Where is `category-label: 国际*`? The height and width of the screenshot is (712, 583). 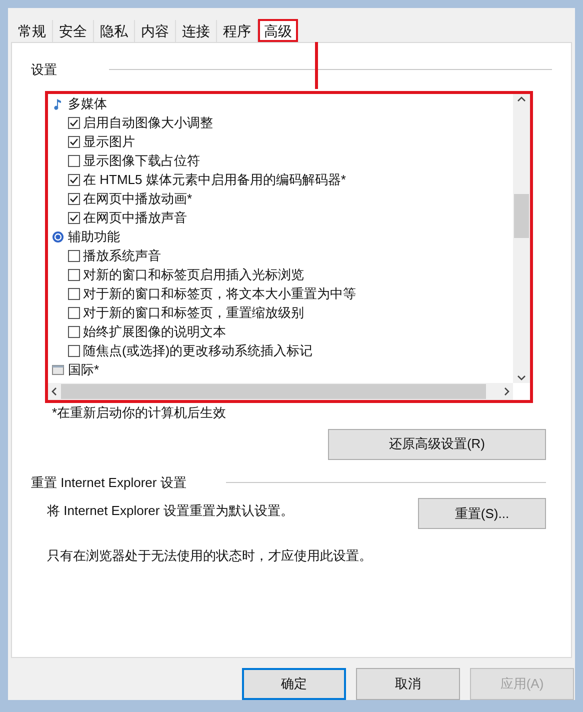
category-label: 国际* is located at coordinates (84, 370).